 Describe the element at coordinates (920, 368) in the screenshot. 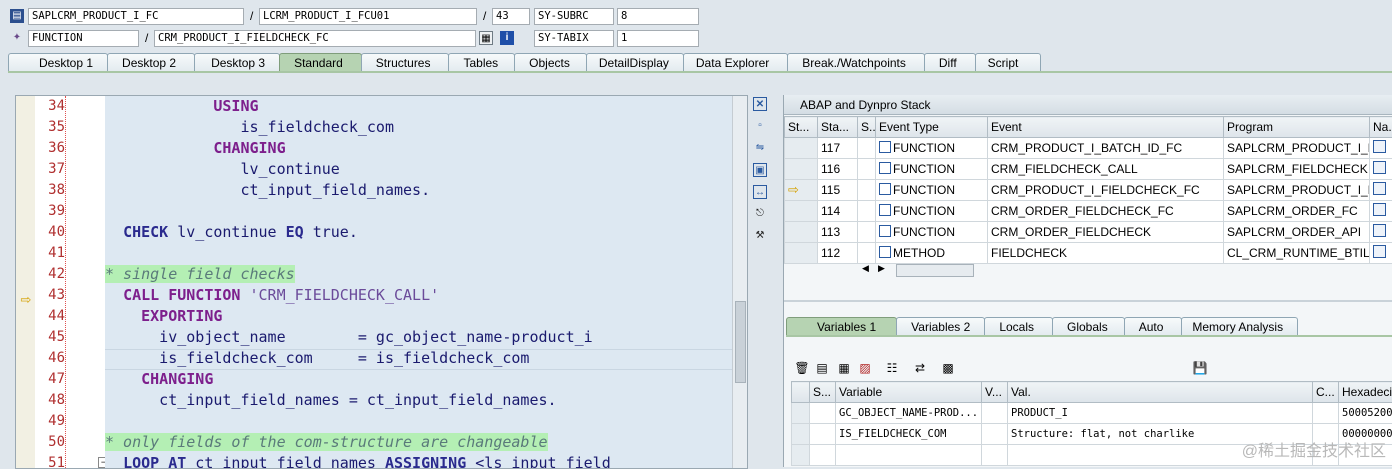

I see `transfer-icon: ⇄` at that location.